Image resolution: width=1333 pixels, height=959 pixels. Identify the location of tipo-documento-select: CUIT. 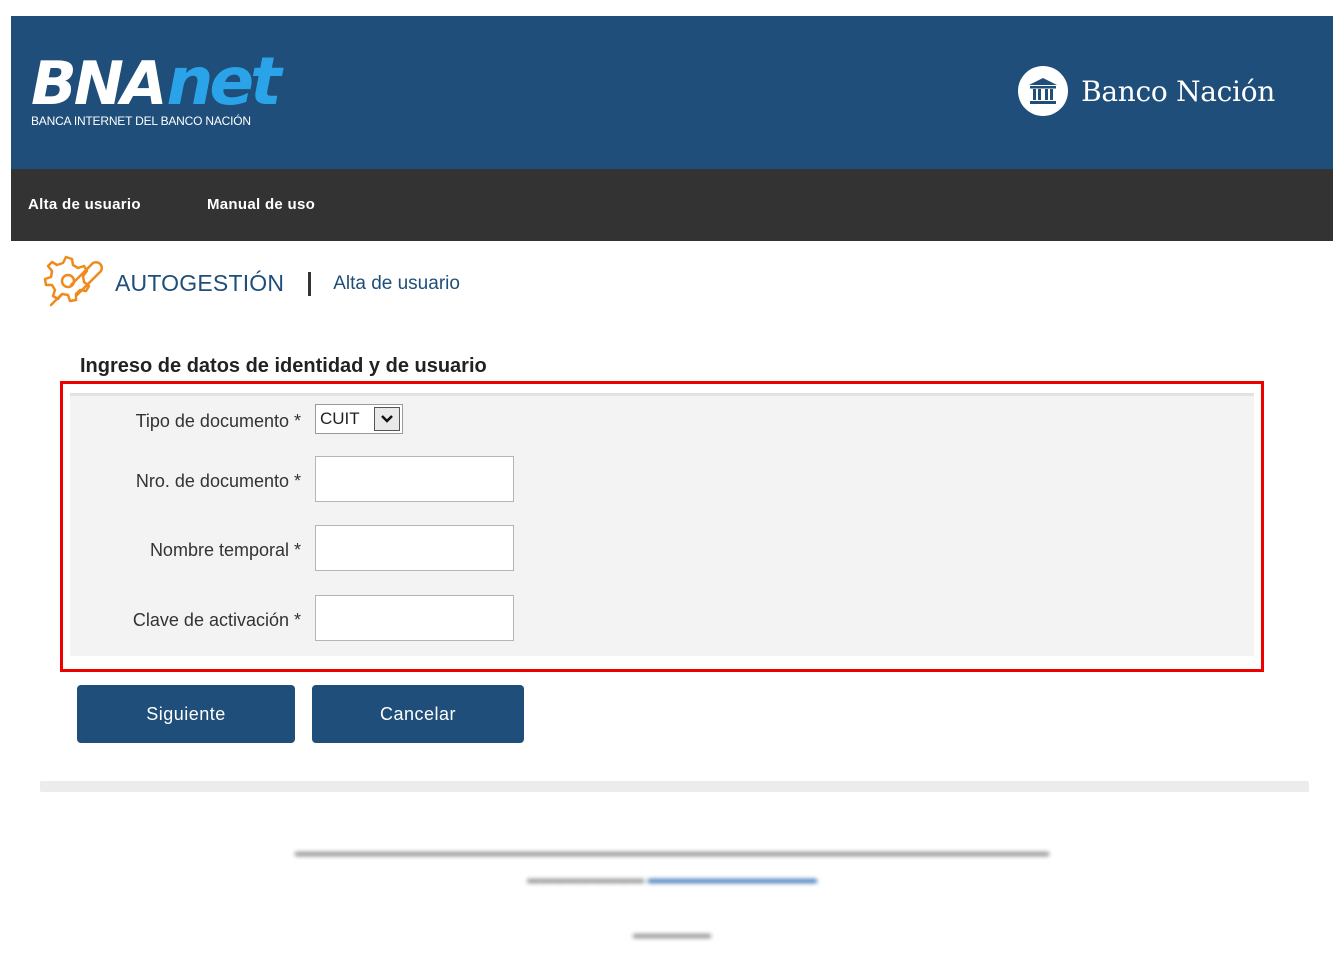
(359, 419).